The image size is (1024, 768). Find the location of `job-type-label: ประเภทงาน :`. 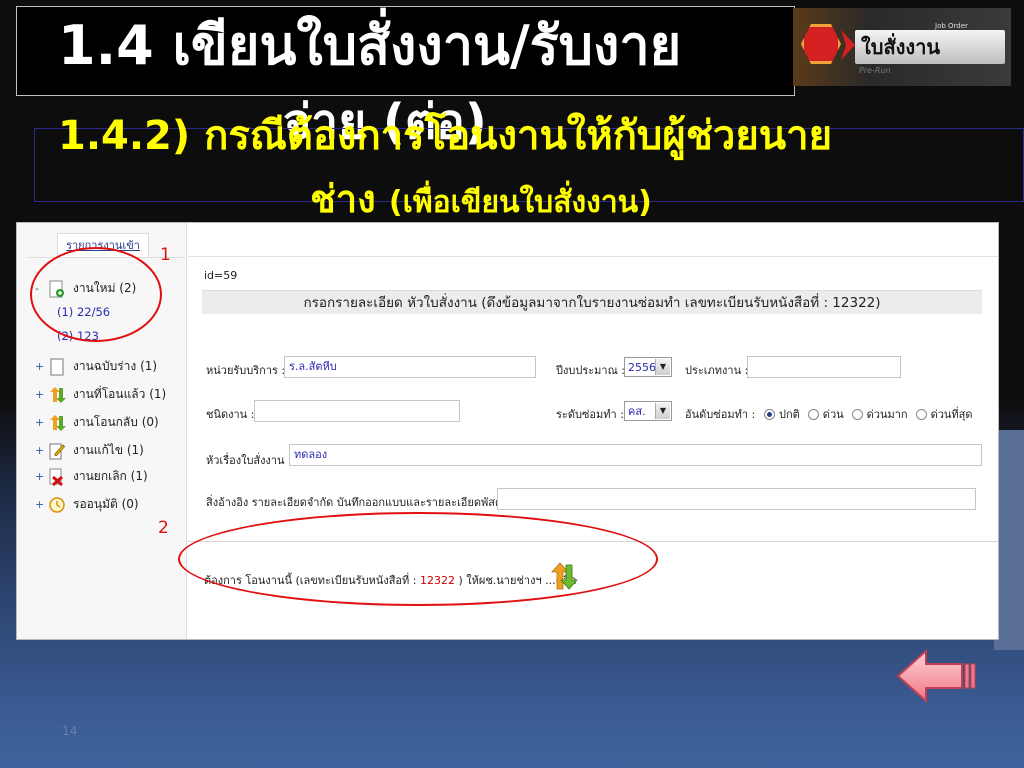

job-type-label: ประเภทงาน : is located at coordinates (717, 370).